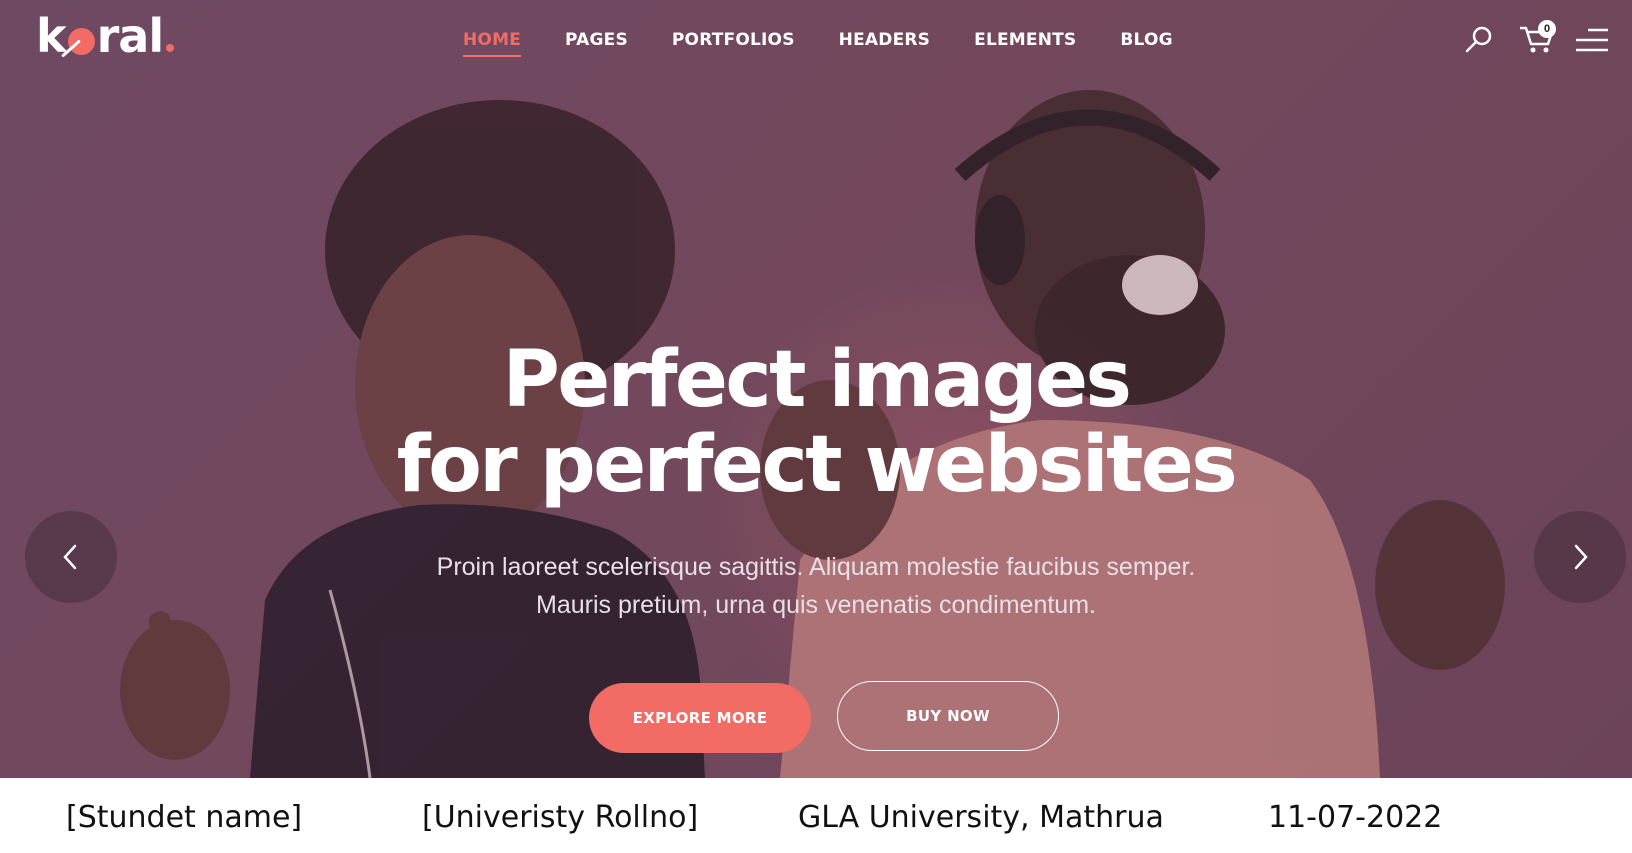 The image size is (1632, 853). I want to click on cart-count-badge: 0, so click(1547, 29).